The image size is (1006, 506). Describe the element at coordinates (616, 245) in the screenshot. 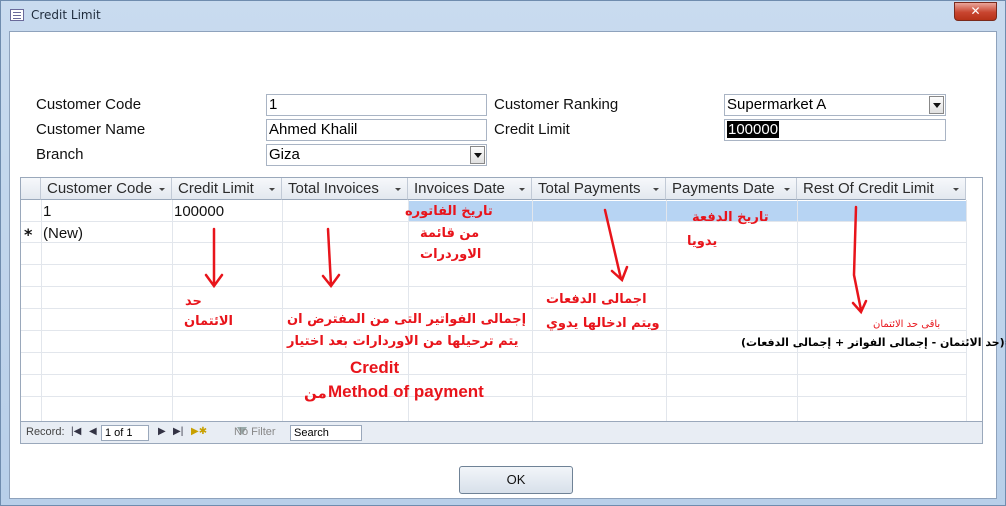

I see `arrow-total-payments` at that location.